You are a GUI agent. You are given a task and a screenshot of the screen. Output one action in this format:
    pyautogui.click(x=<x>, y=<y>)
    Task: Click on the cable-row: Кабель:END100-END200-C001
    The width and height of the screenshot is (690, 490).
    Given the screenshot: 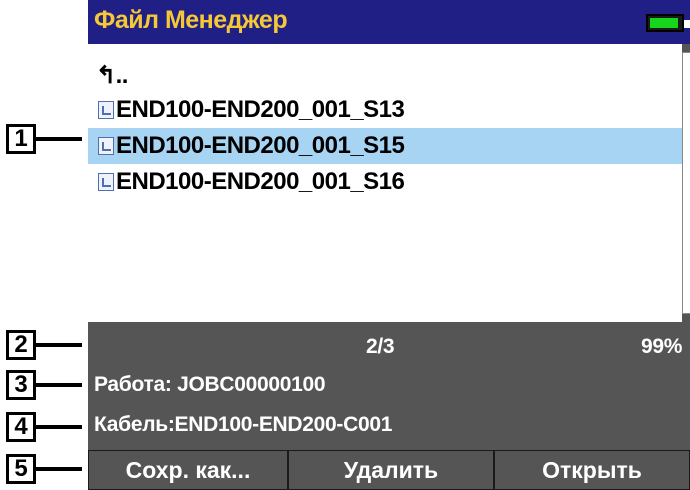 What is the action you would take?
    pyautogui.click(x=389, y=427)
    